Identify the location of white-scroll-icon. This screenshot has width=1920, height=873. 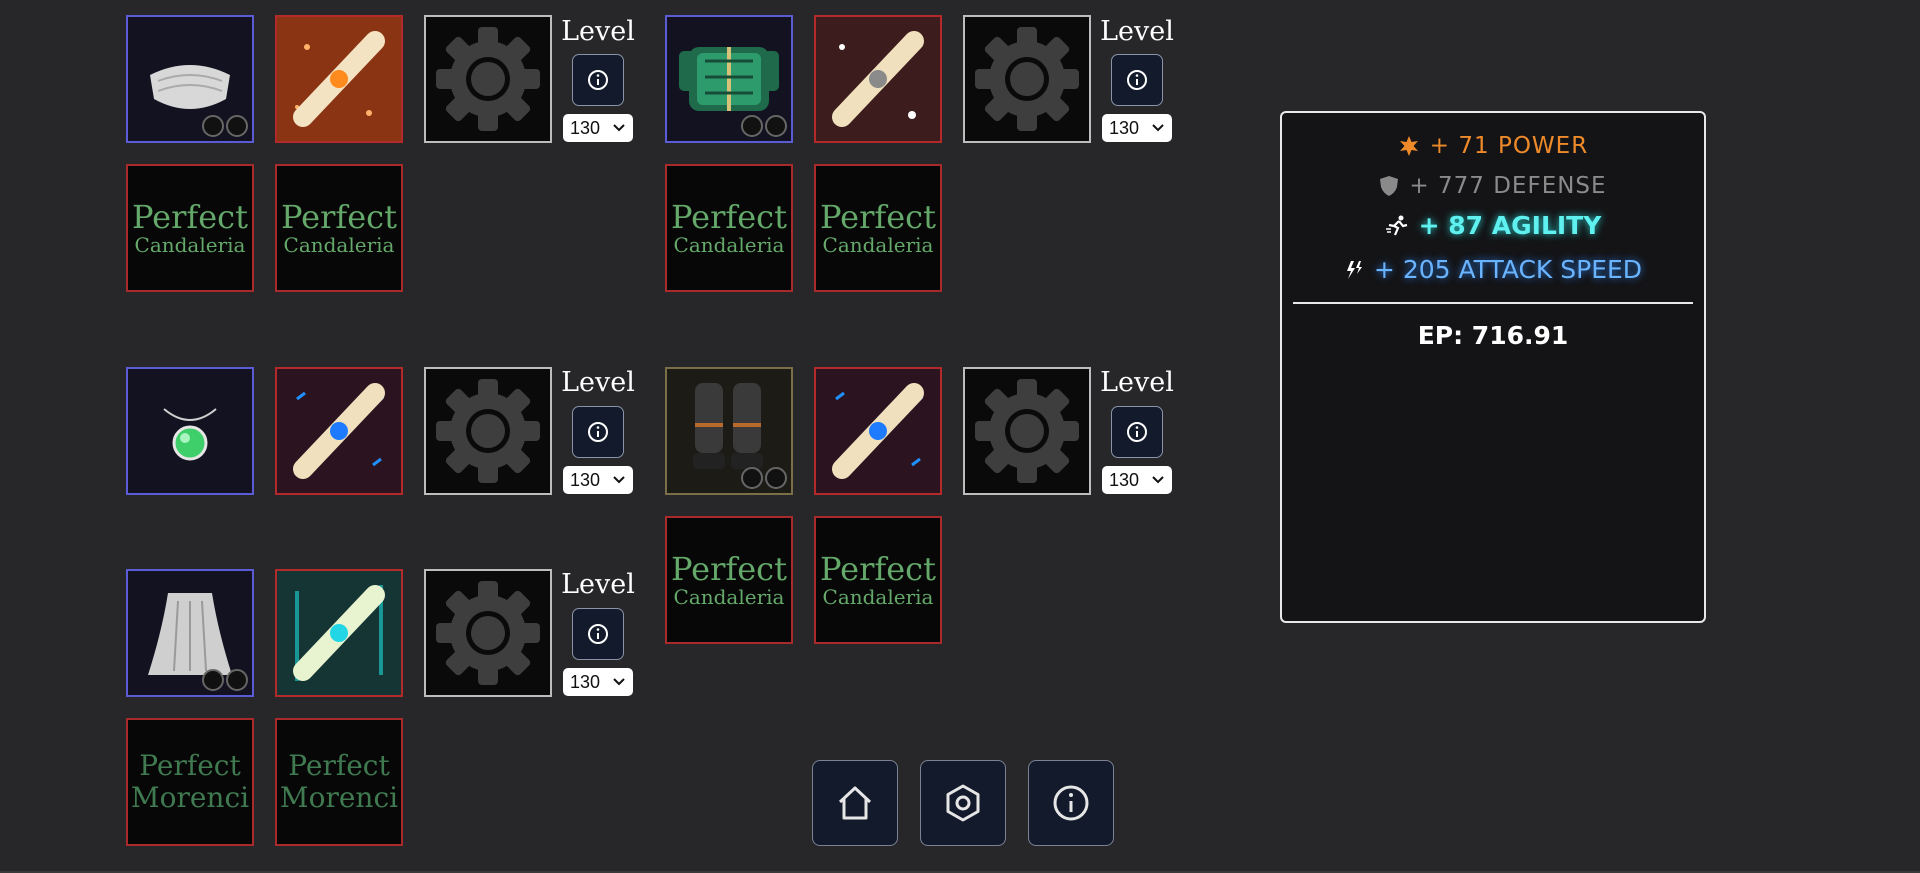
(878, 79).